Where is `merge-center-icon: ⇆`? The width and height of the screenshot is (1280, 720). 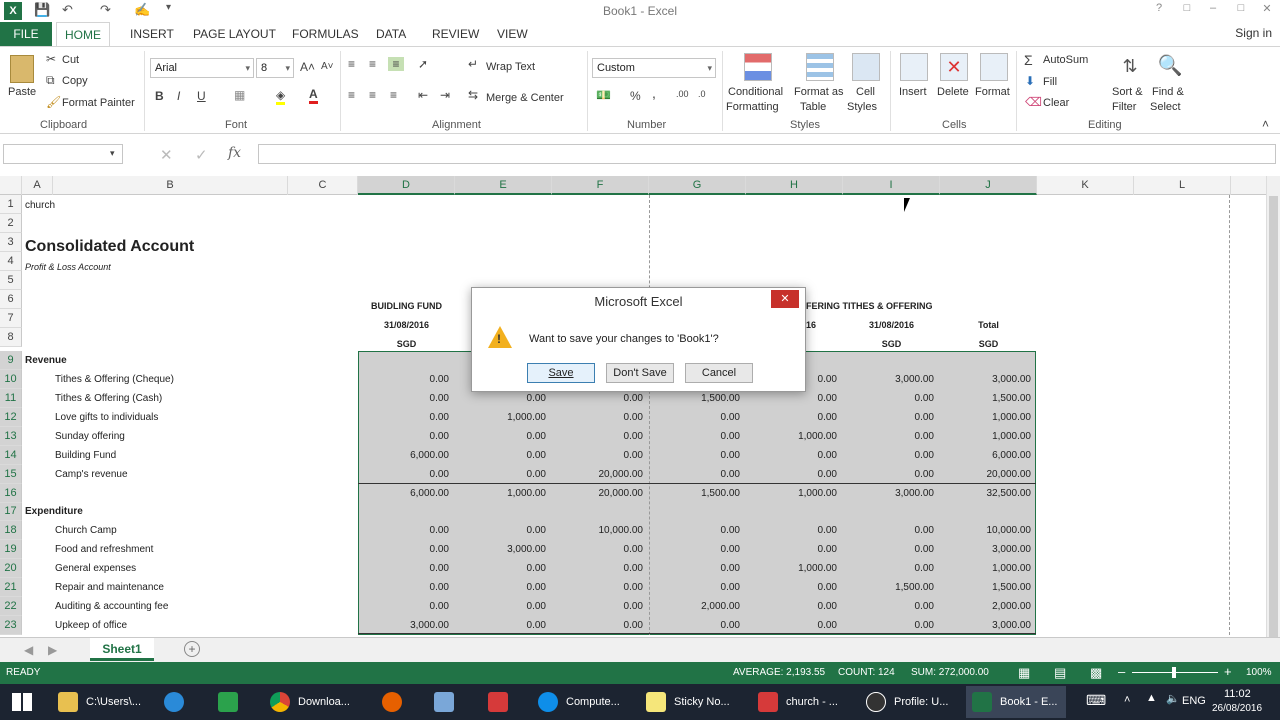
merge-center-icon: ⇆ is located at coordinates (473, 95).